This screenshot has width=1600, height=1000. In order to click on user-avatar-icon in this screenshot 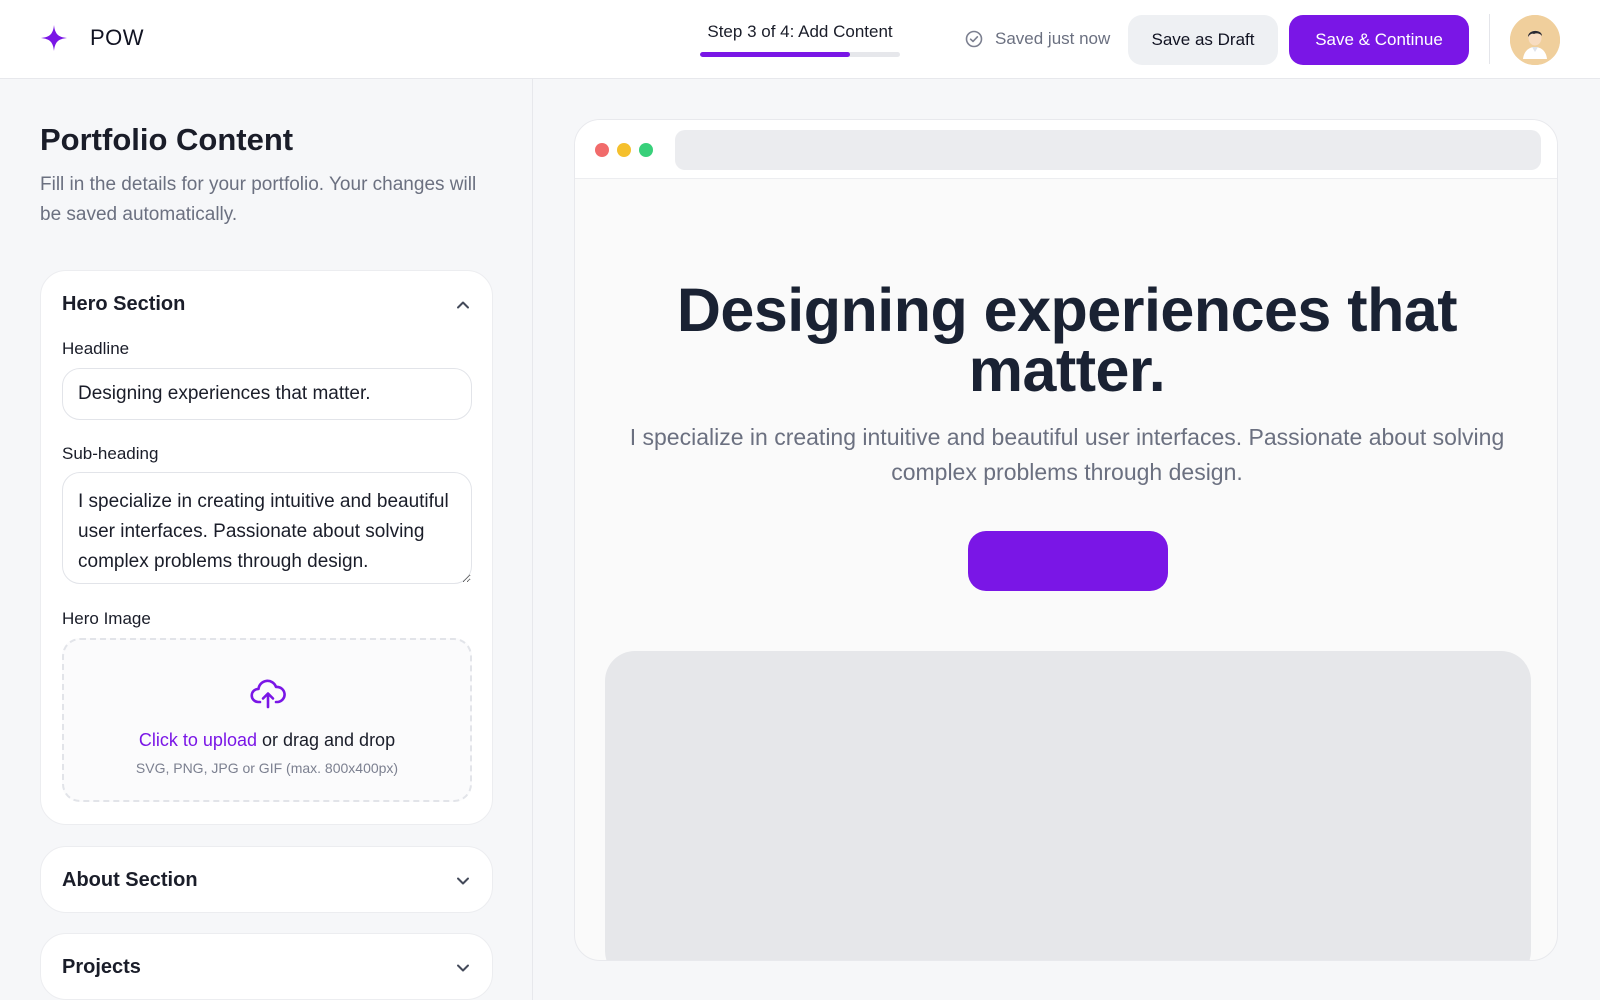, I will do `click(1535, 40)`.